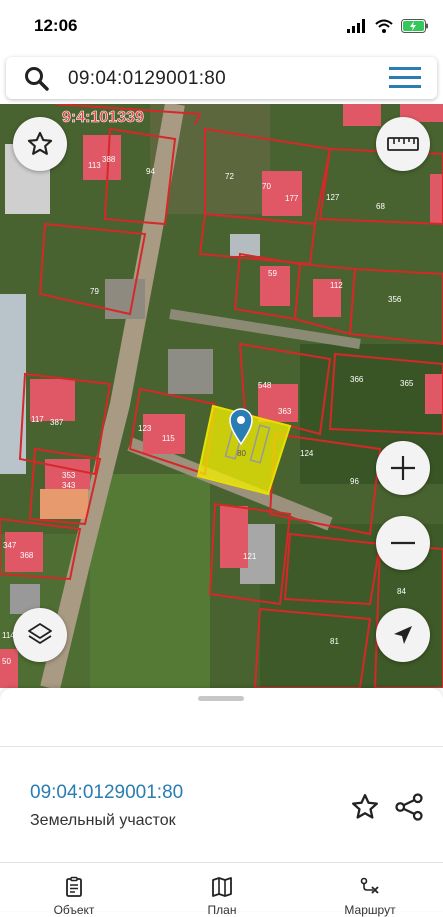  I want to click on bottom-tab-bar: Объект План Маршрут, so click(221, 889).